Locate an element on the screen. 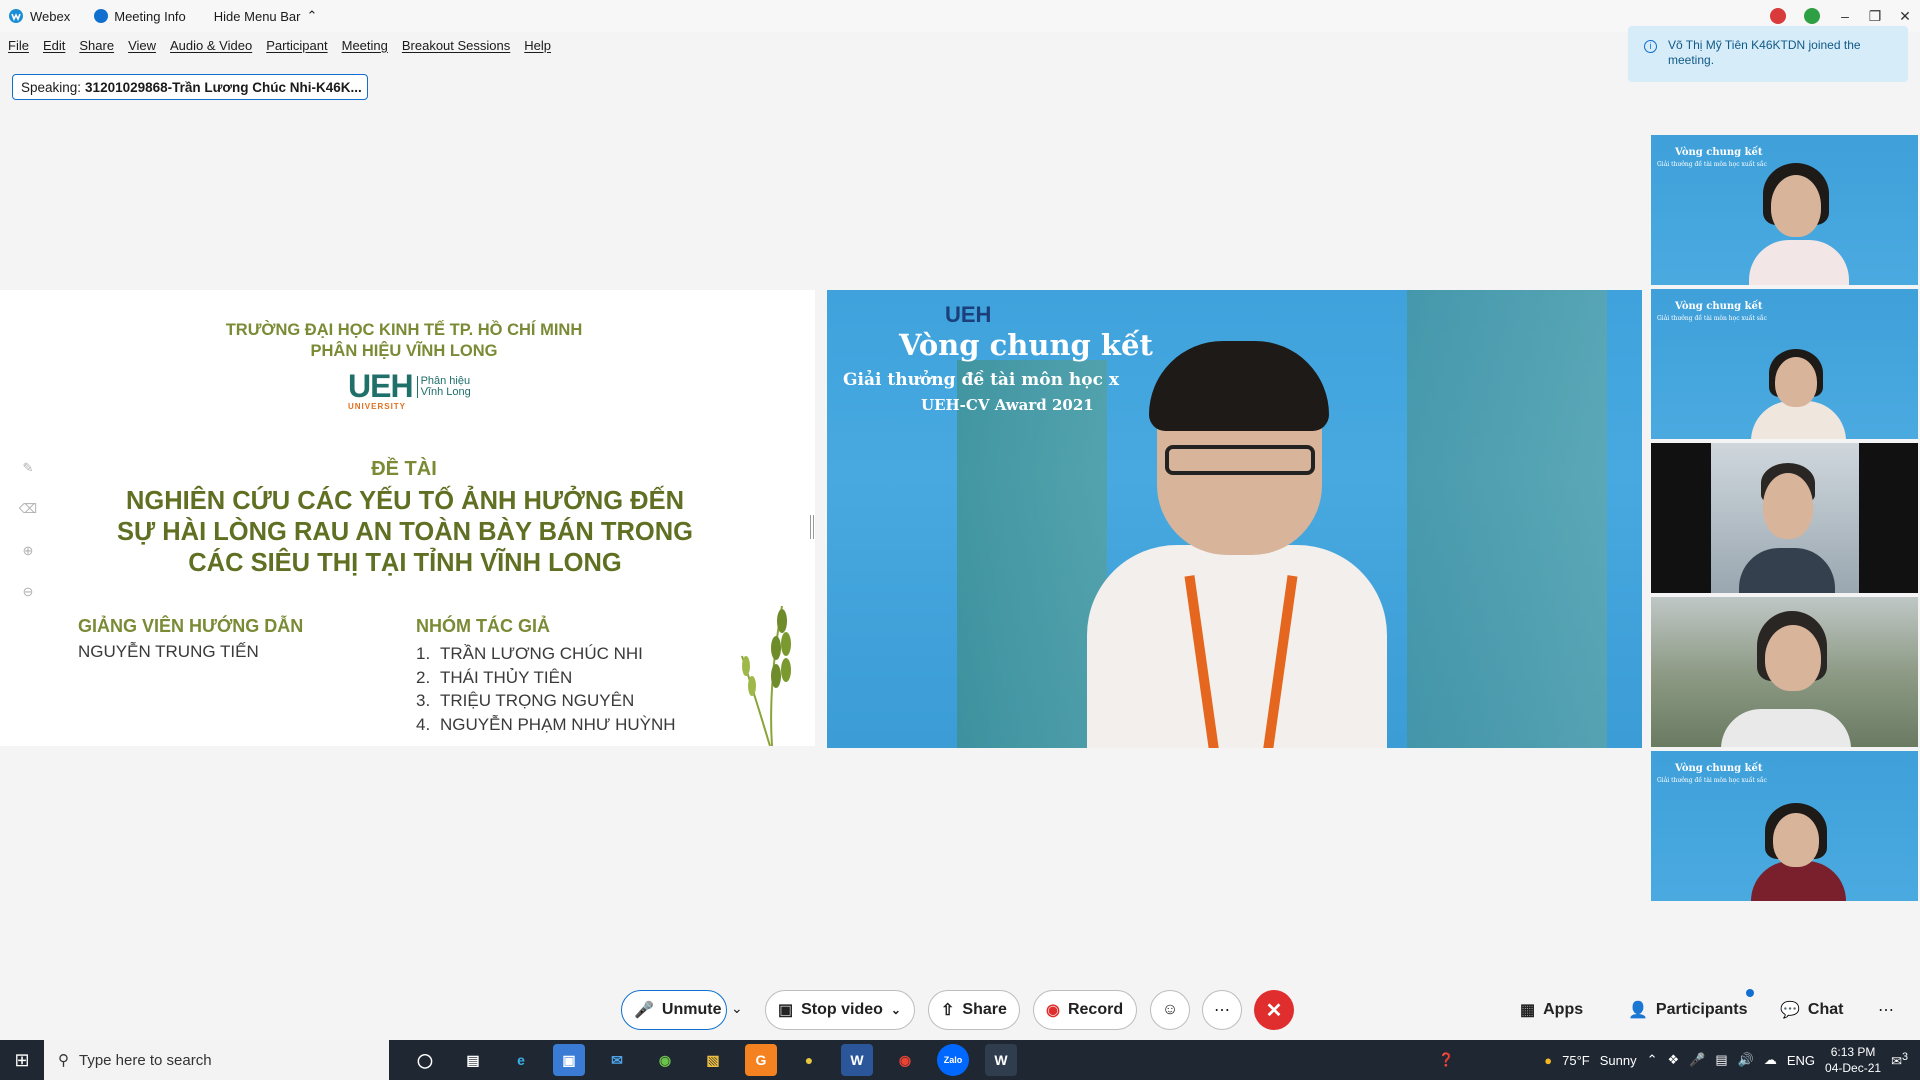 The width and height of the screenshot is (1920, 1080). minimize-icon: – is located at coordinates (1845, 16).